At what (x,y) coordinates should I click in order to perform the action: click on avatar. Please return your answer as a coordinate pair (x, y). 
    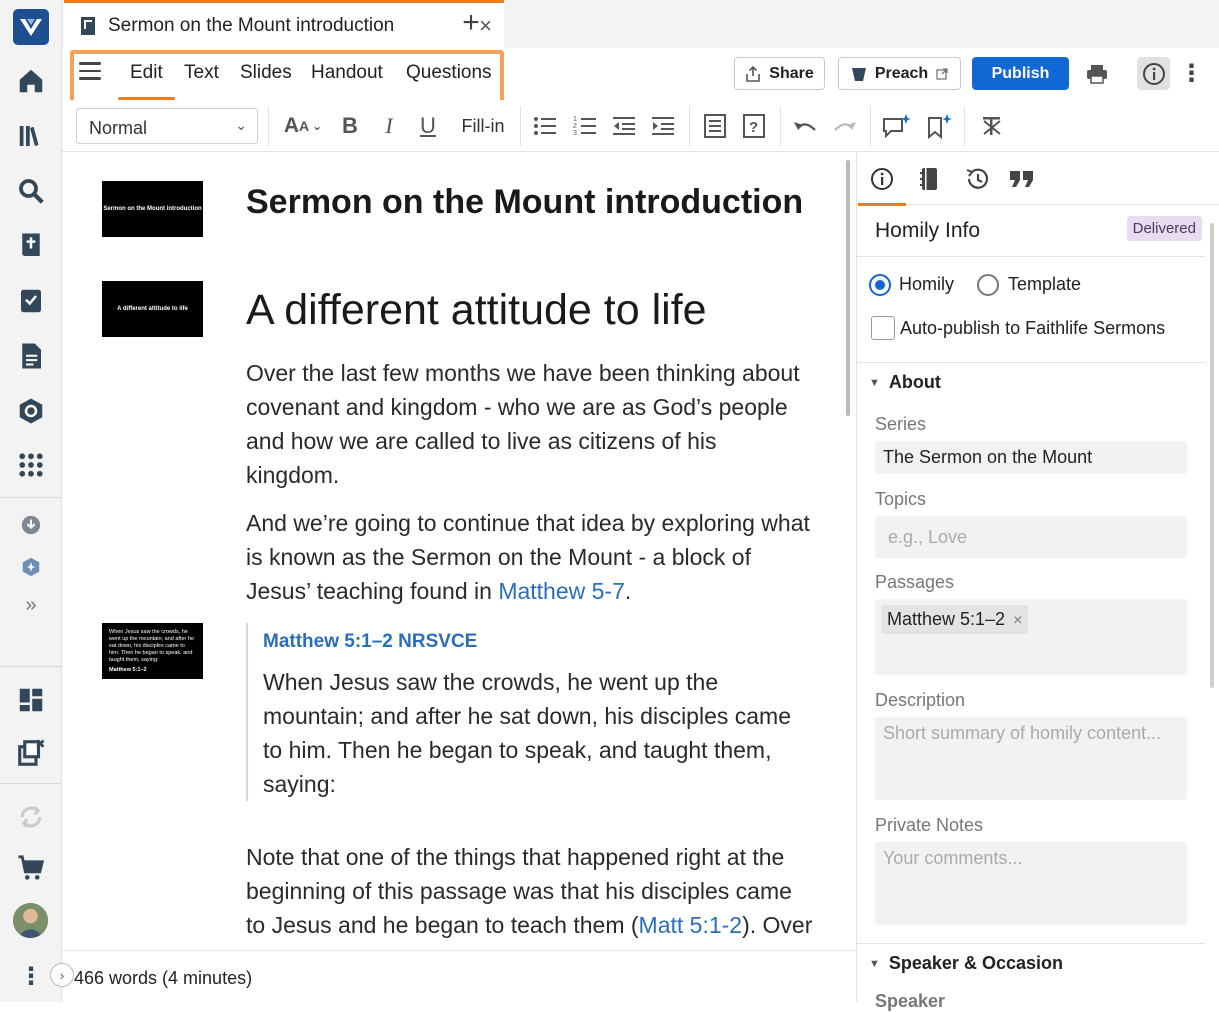
    Looking at the image, I should click on (30, 920).